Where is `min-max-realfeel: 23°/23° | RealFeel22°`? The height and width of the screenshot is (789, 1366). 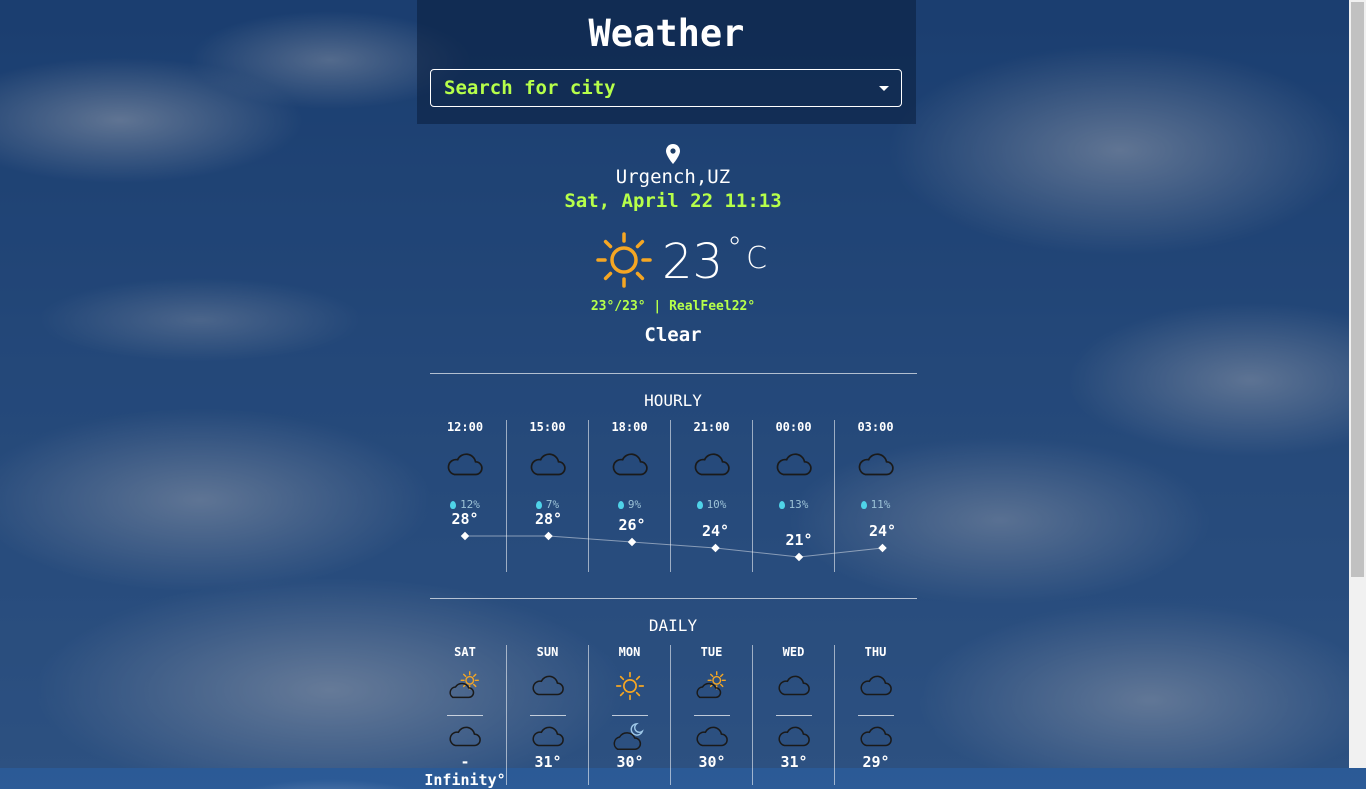 min-max-realfeel: 23°/23° | RealFeel22° is located at coordinates (673, 306).